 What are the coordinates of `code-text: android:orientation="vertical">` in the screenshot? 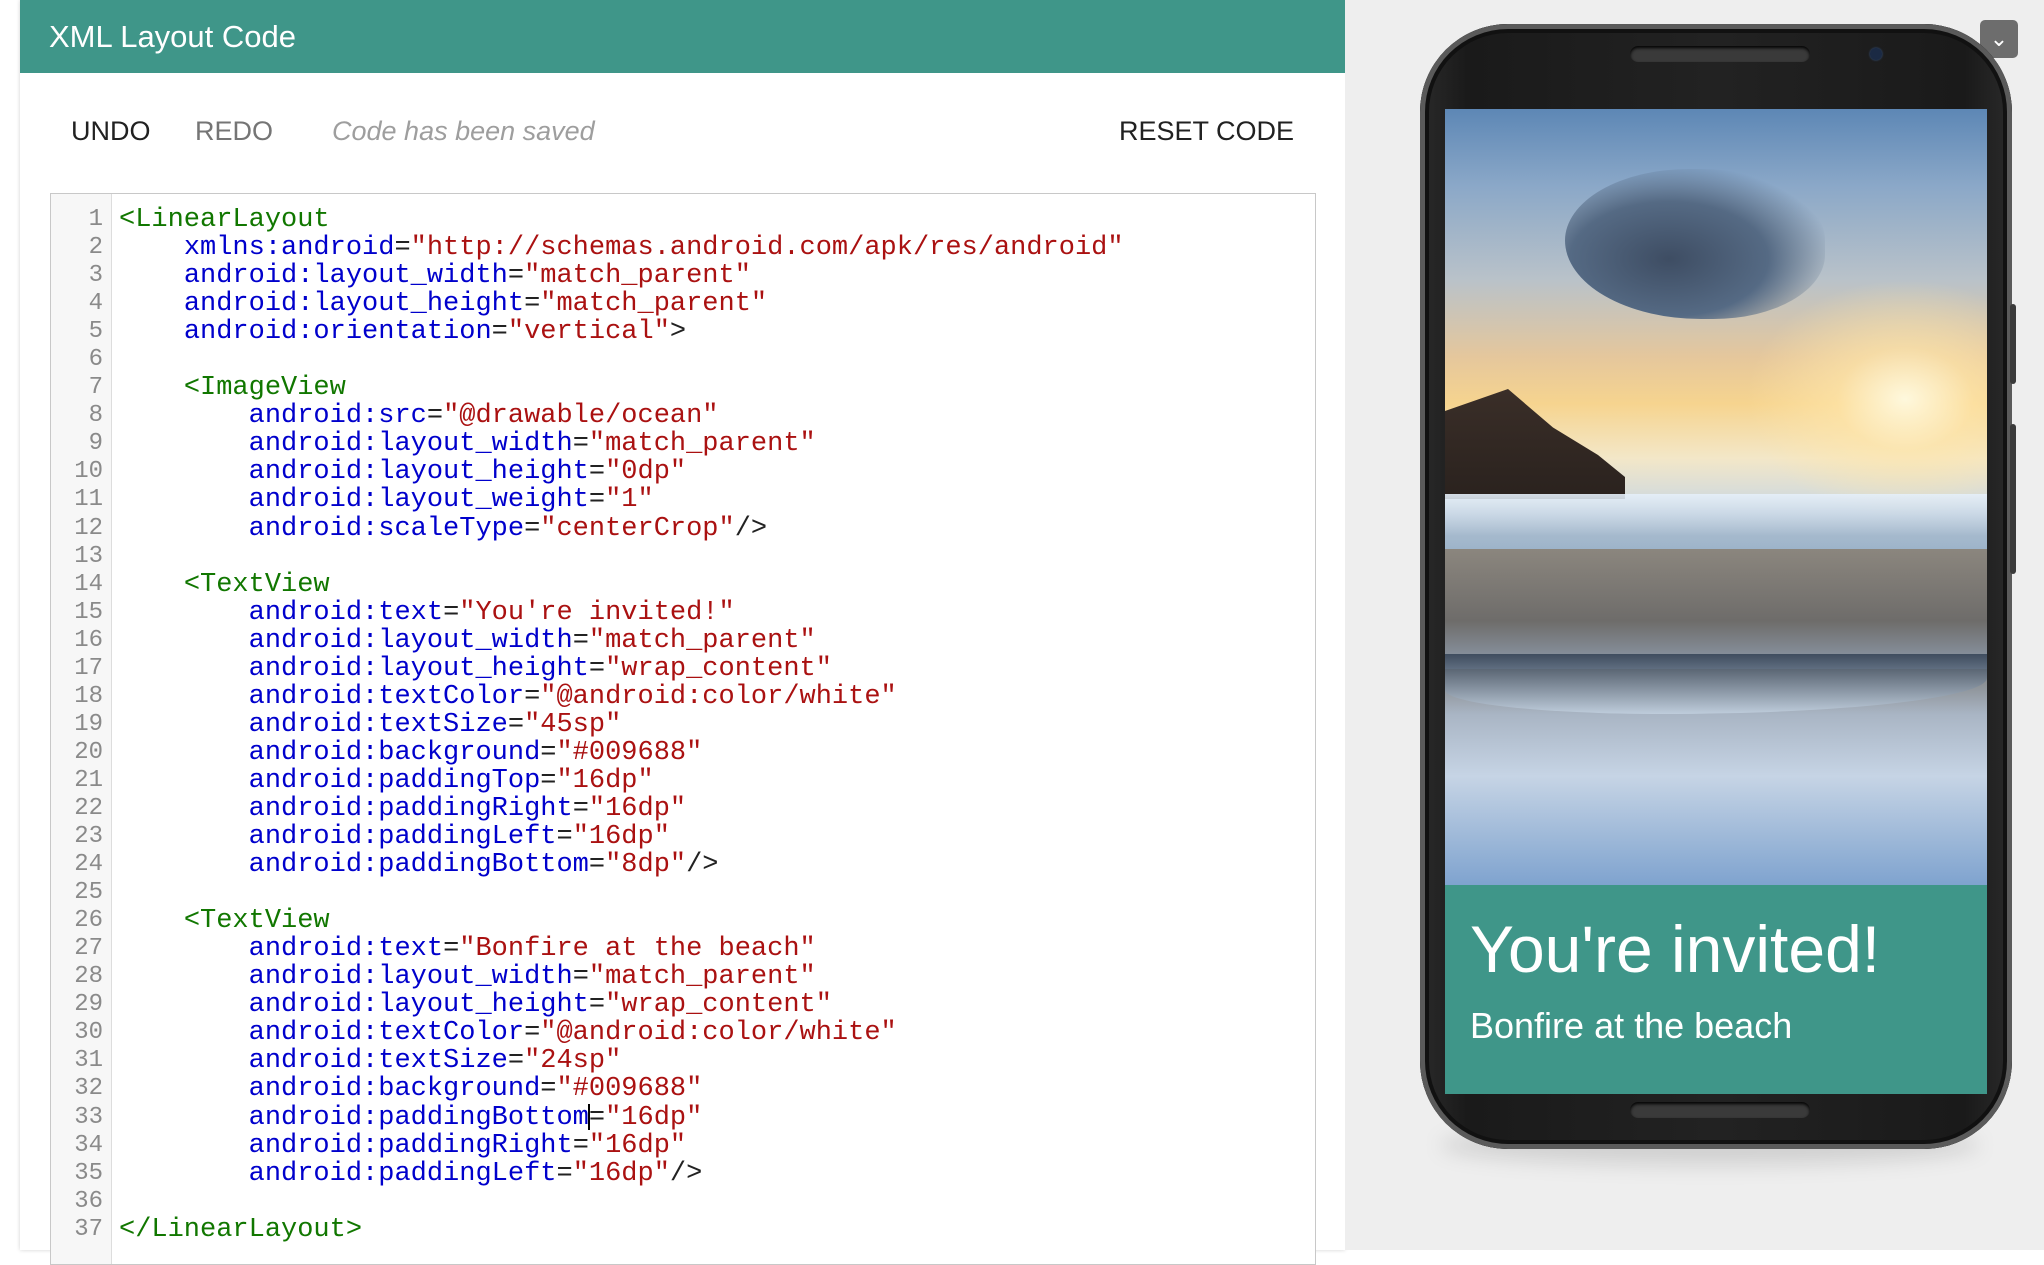 It's located at (402, 332).